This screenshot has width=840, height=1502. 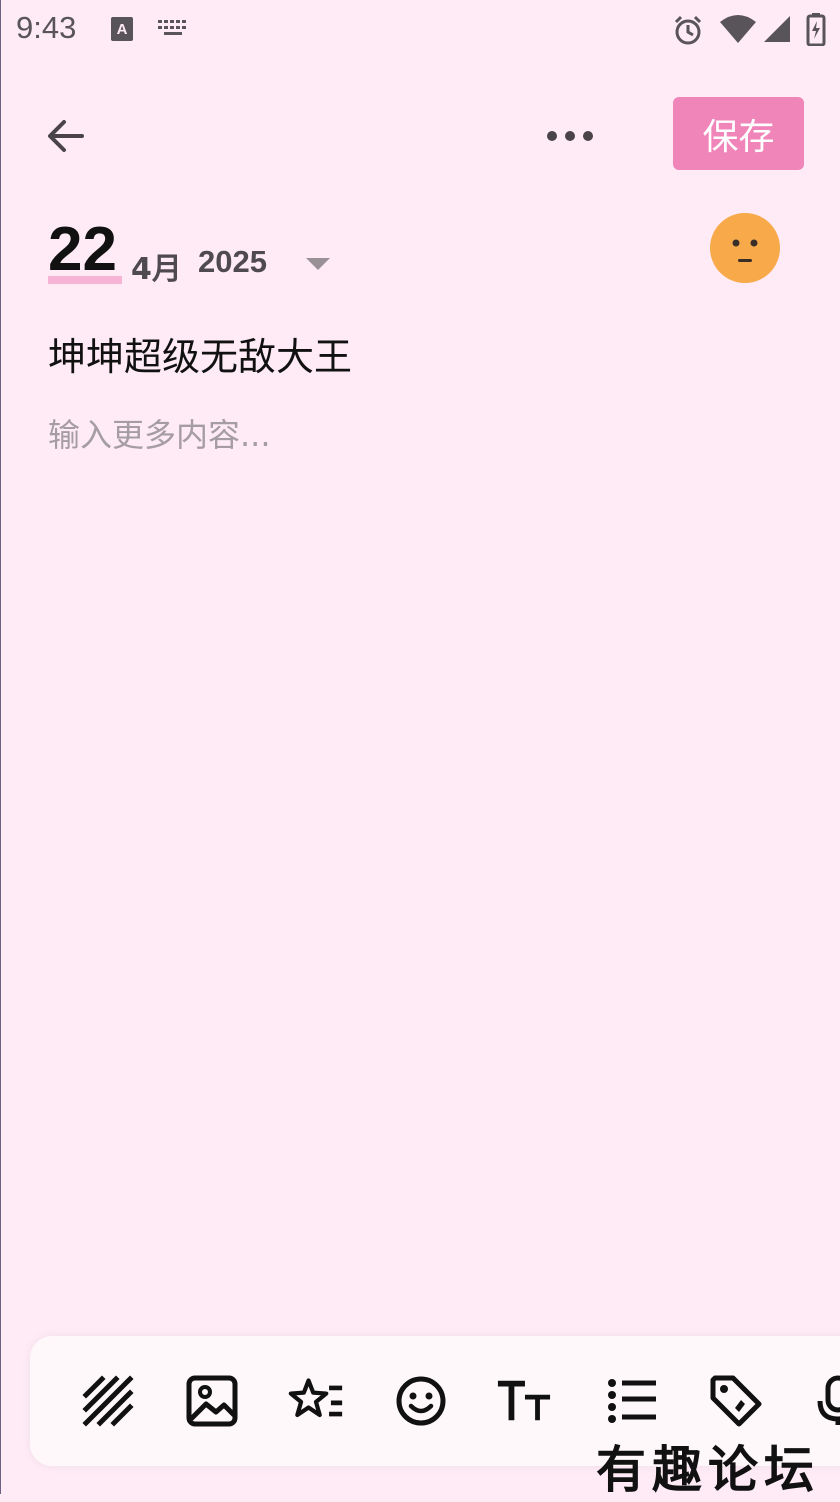 What do you see at coordinates (318, 264) in the screenshot?
I see `chevron-down-icon` at bounding box center [318, 264].